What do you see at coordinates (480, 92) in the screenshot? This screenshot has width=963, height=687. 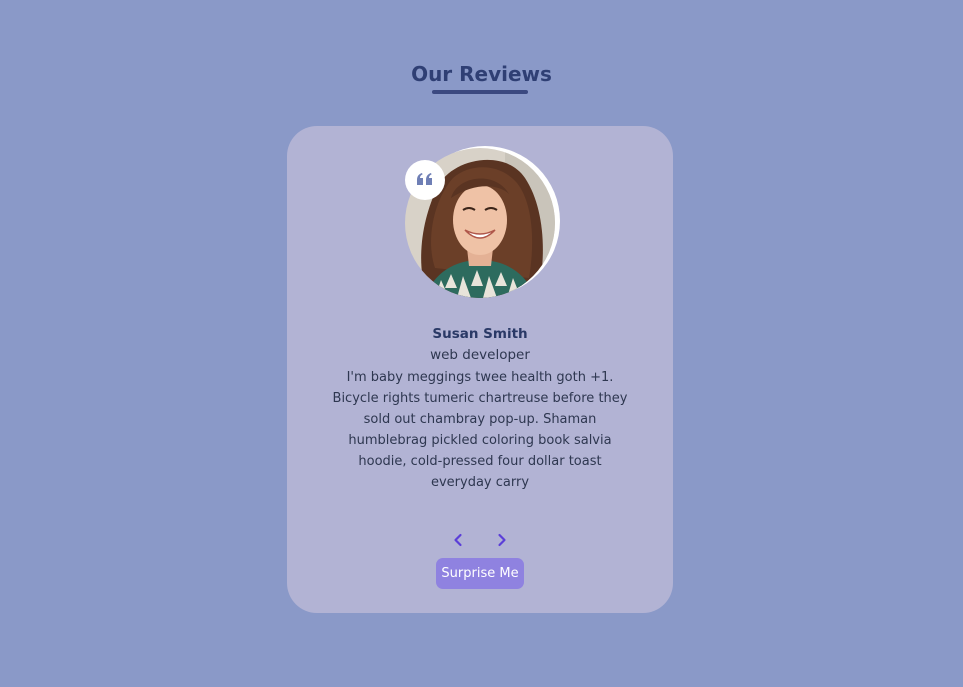 I see `title-underline` at bounding box center [480, 92].